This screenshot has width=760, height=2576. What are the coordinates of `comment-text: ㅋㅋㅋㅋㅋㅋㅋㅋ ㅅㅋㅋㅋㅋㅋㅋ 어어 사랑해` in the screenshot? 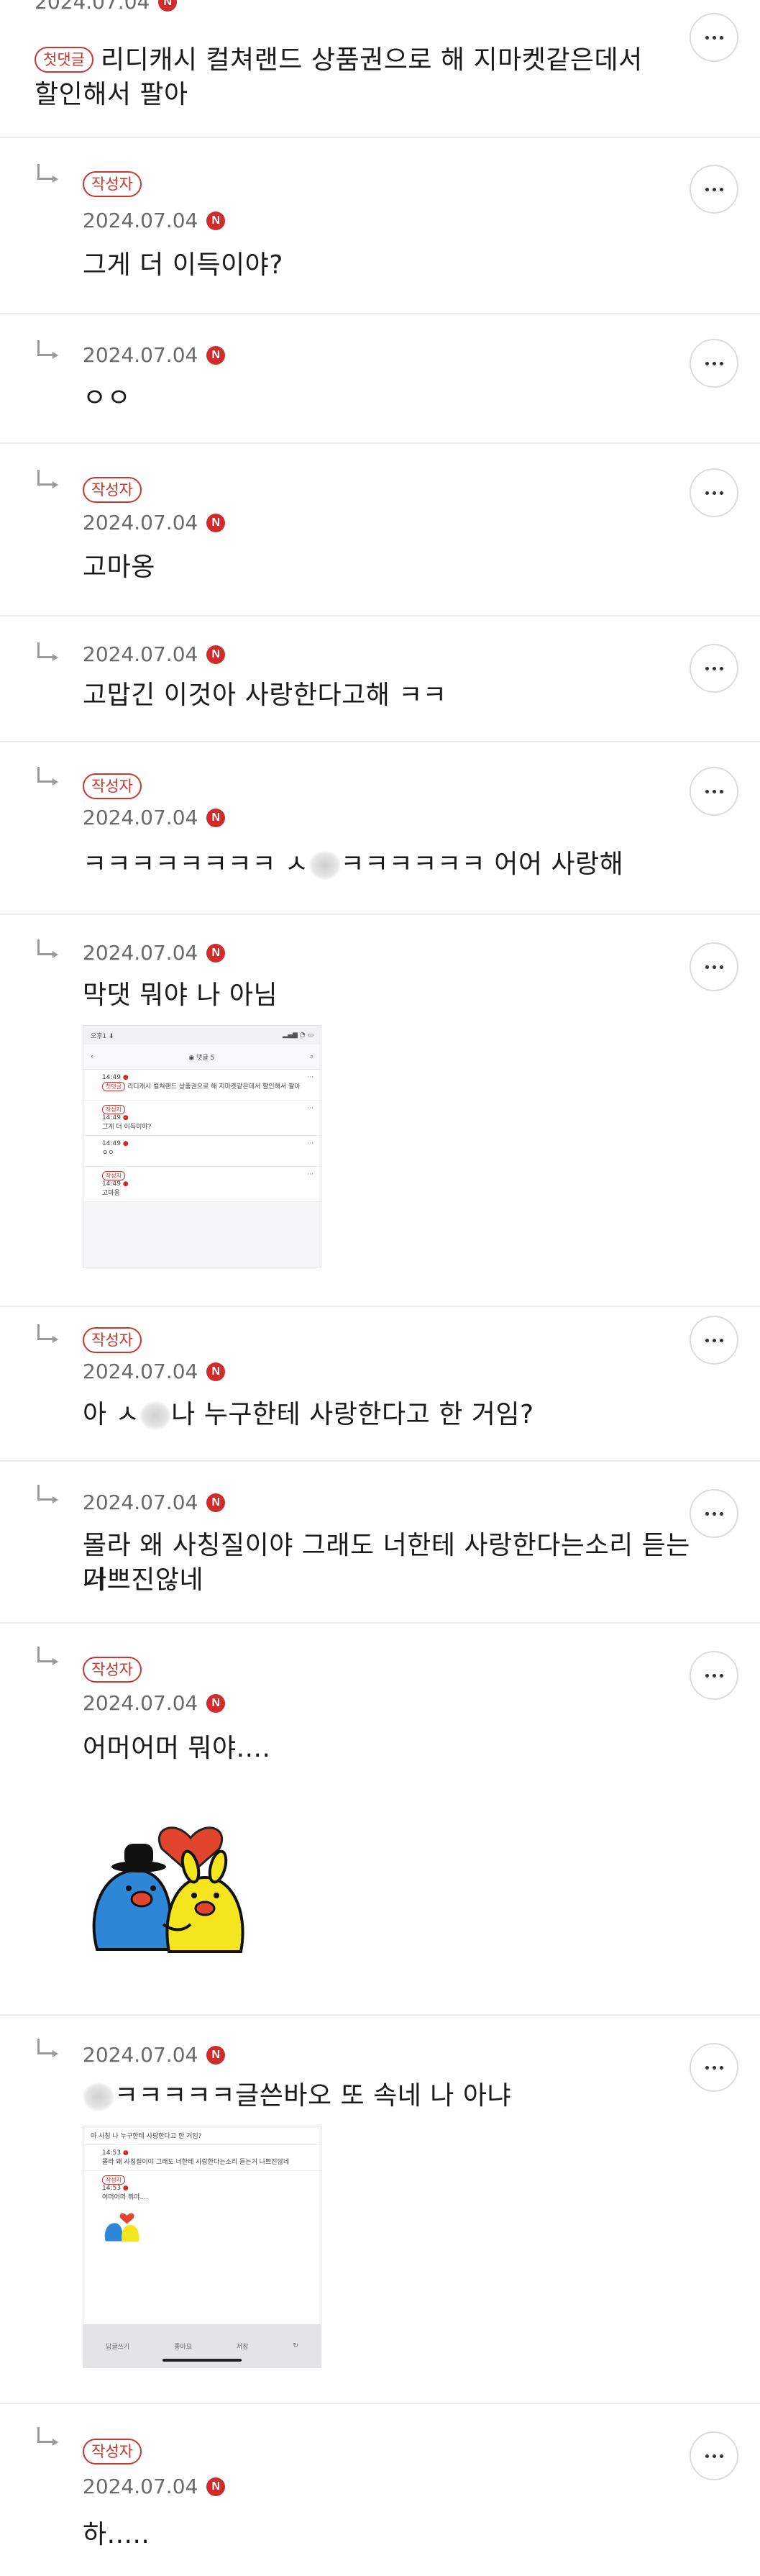 It's located at (353, 865).